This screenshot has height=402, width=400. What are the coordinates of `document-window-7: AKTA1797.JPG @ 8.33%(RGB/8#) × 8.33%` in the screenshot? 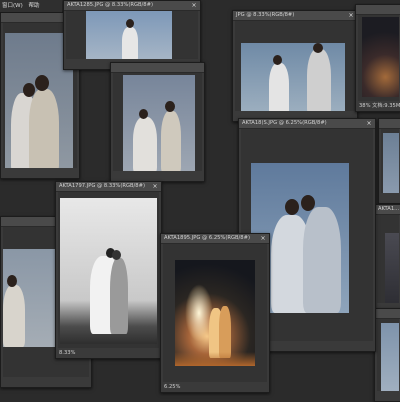 It's located at (108, 270).